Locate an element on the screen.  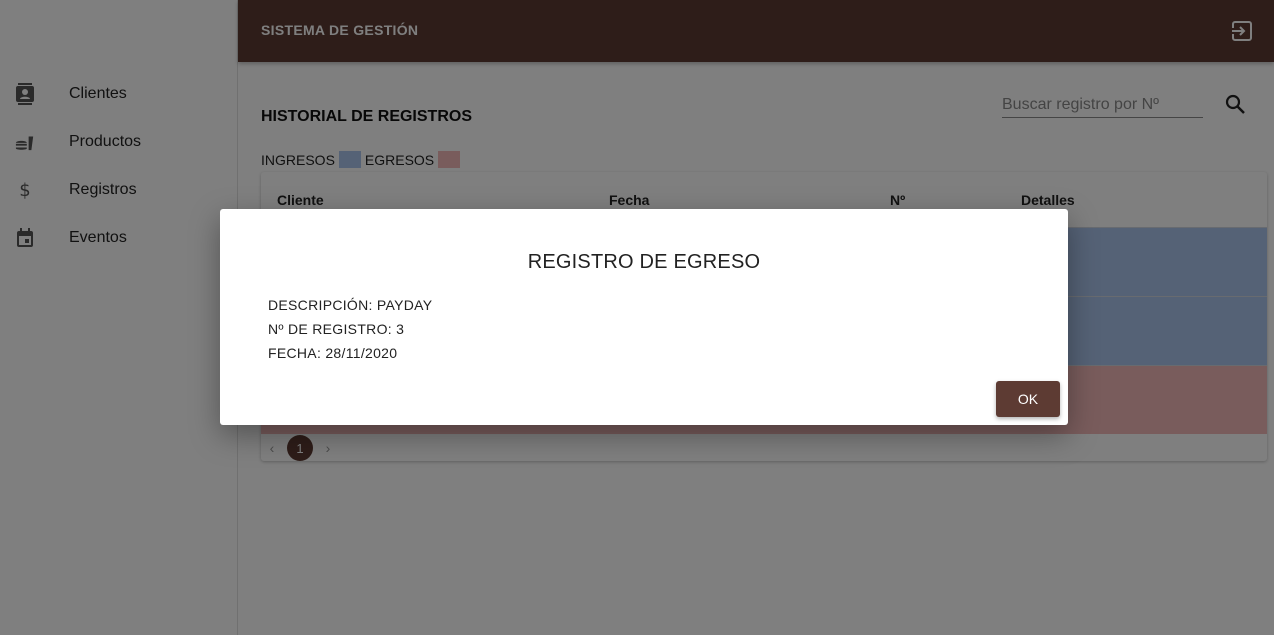
dialog-title: REGISTRO DE EGRESO is located at coordinates (644, 262).